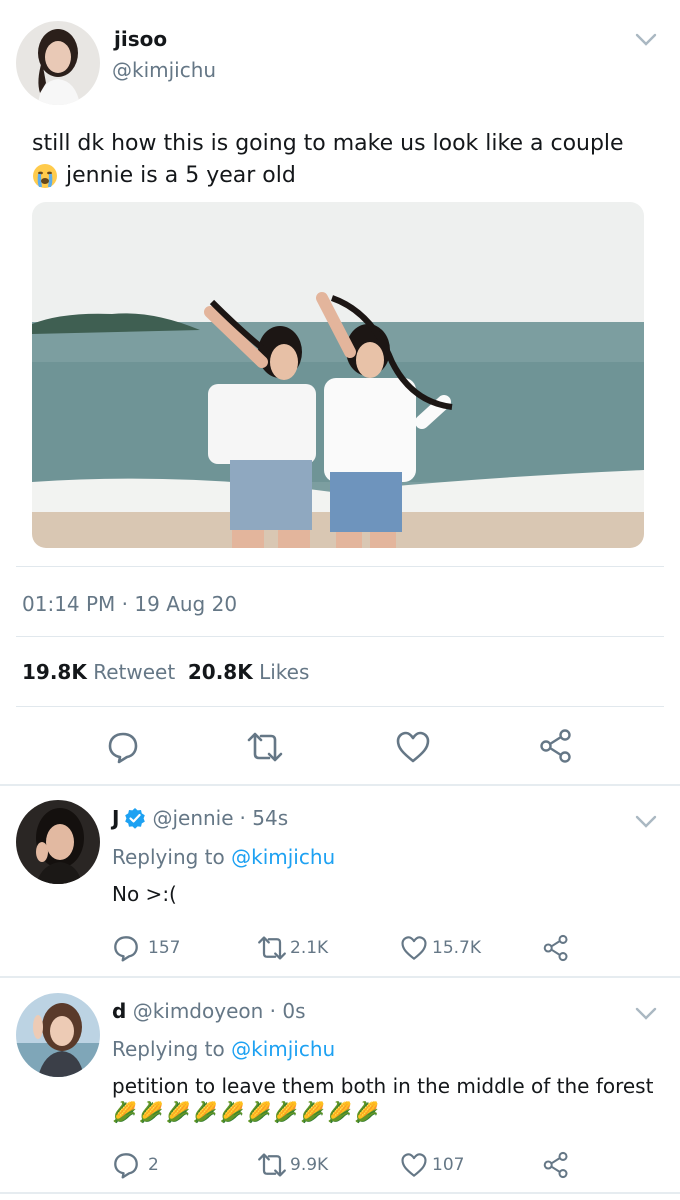 The width and height of the screenshot is (680, 1200). I want to click on reply-like-button: 15.7K, so click(440, 948).